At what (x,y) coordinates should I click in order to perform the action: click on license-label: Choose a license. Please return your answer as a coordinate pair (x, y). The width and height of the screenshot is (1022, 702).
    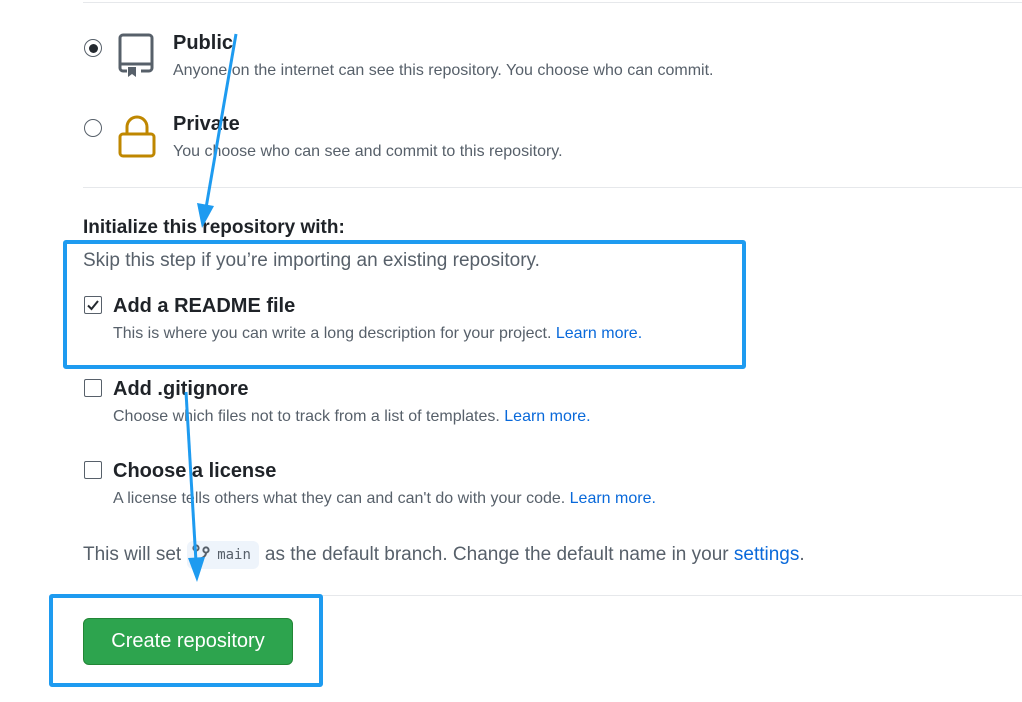
    Looking at the image, I should click on (194, 471).